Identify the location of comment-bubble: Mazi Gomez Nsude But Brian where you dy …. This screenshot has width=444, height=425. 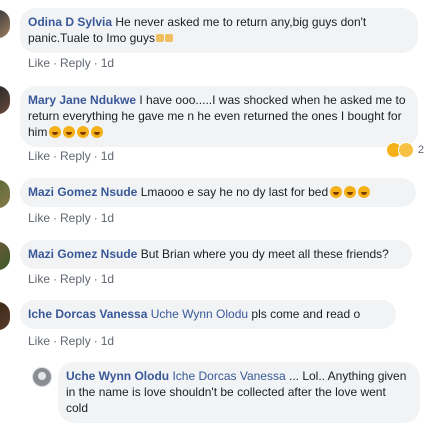
(216, 254).